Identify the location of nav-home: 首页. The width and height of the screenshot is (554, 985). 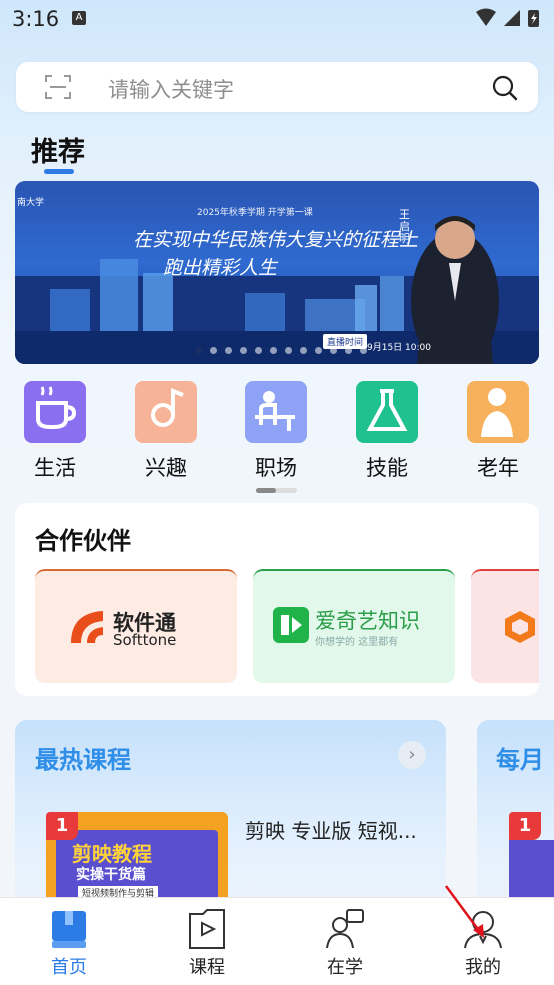
(69, 941).